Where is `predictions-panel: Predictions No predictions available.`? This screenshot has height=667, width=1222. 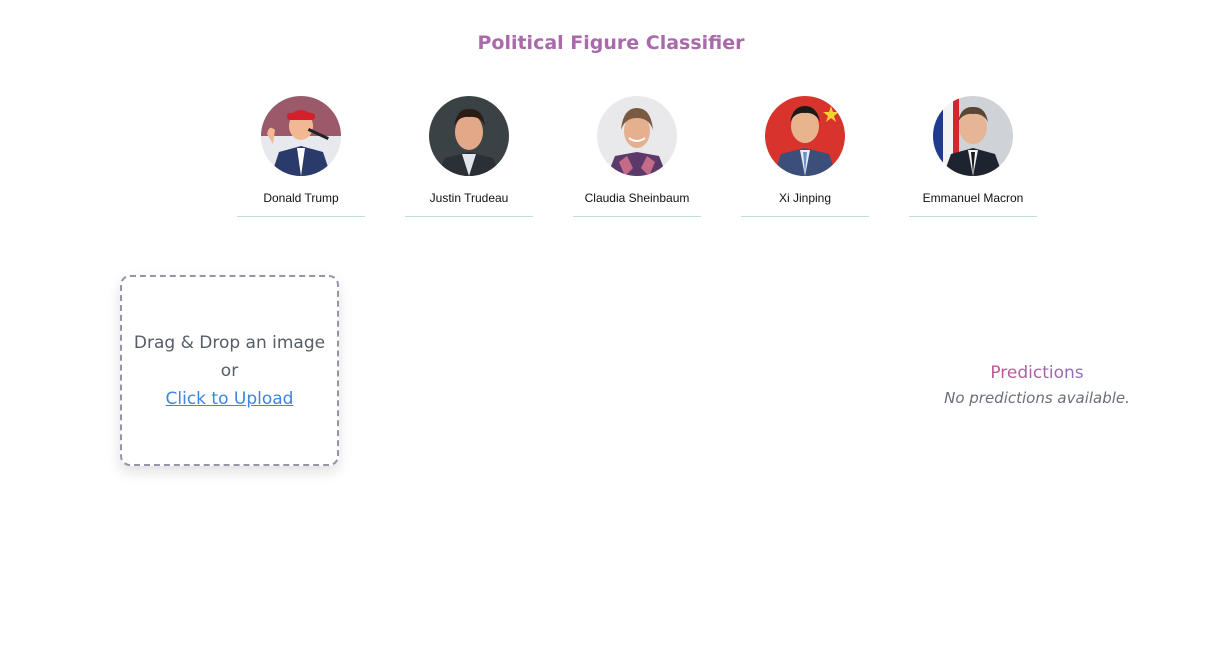 predictions-panel: Predictions No predictions available. is located at coordinates (1037, 385).